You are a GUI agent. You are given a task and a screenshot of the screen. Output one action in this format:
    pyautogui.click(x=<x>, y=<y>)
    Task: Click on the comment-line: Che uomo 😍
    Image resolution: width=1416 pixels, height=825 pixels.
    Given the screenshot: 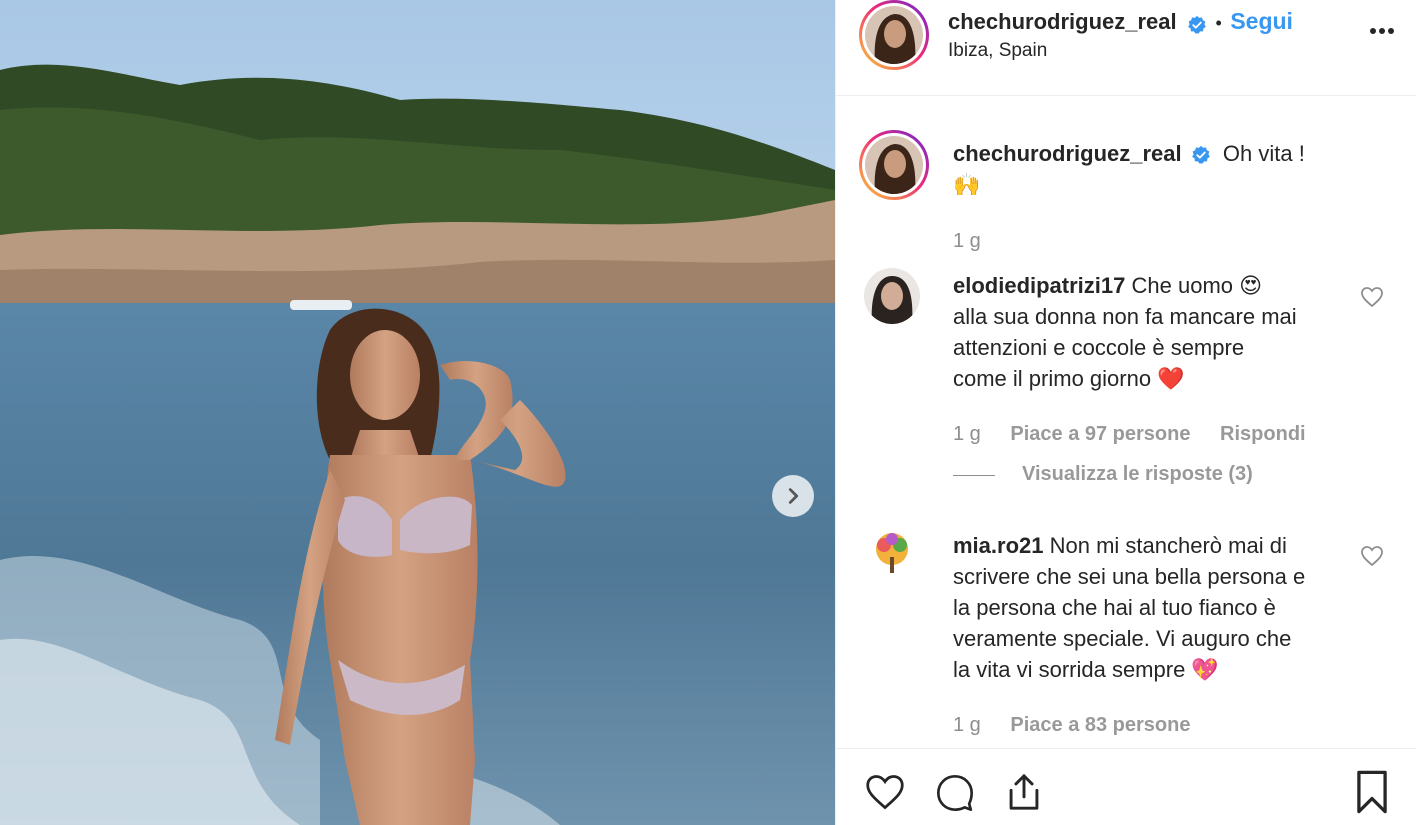 What is the action you would take?
    pyautogui.click(x=1197, y=285)
    